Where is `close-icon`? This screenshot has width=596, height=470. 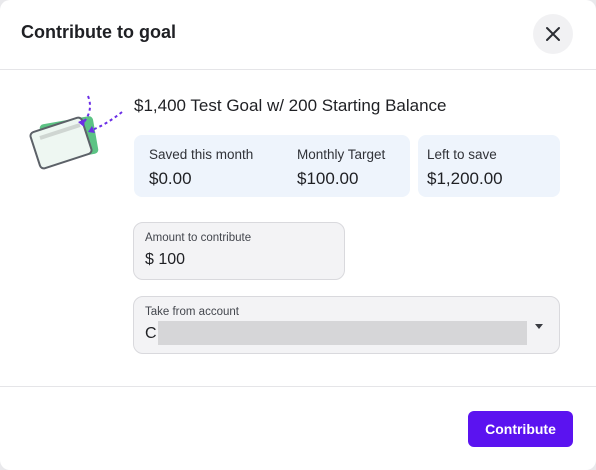
close-icon is located at coordinates (553, 34).